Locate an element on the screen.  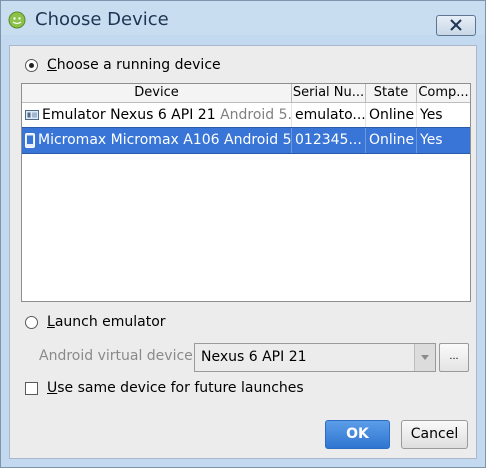
device-cell: Micromax Micromax A106 Android 5.0 is located at coordinates (157, 140).